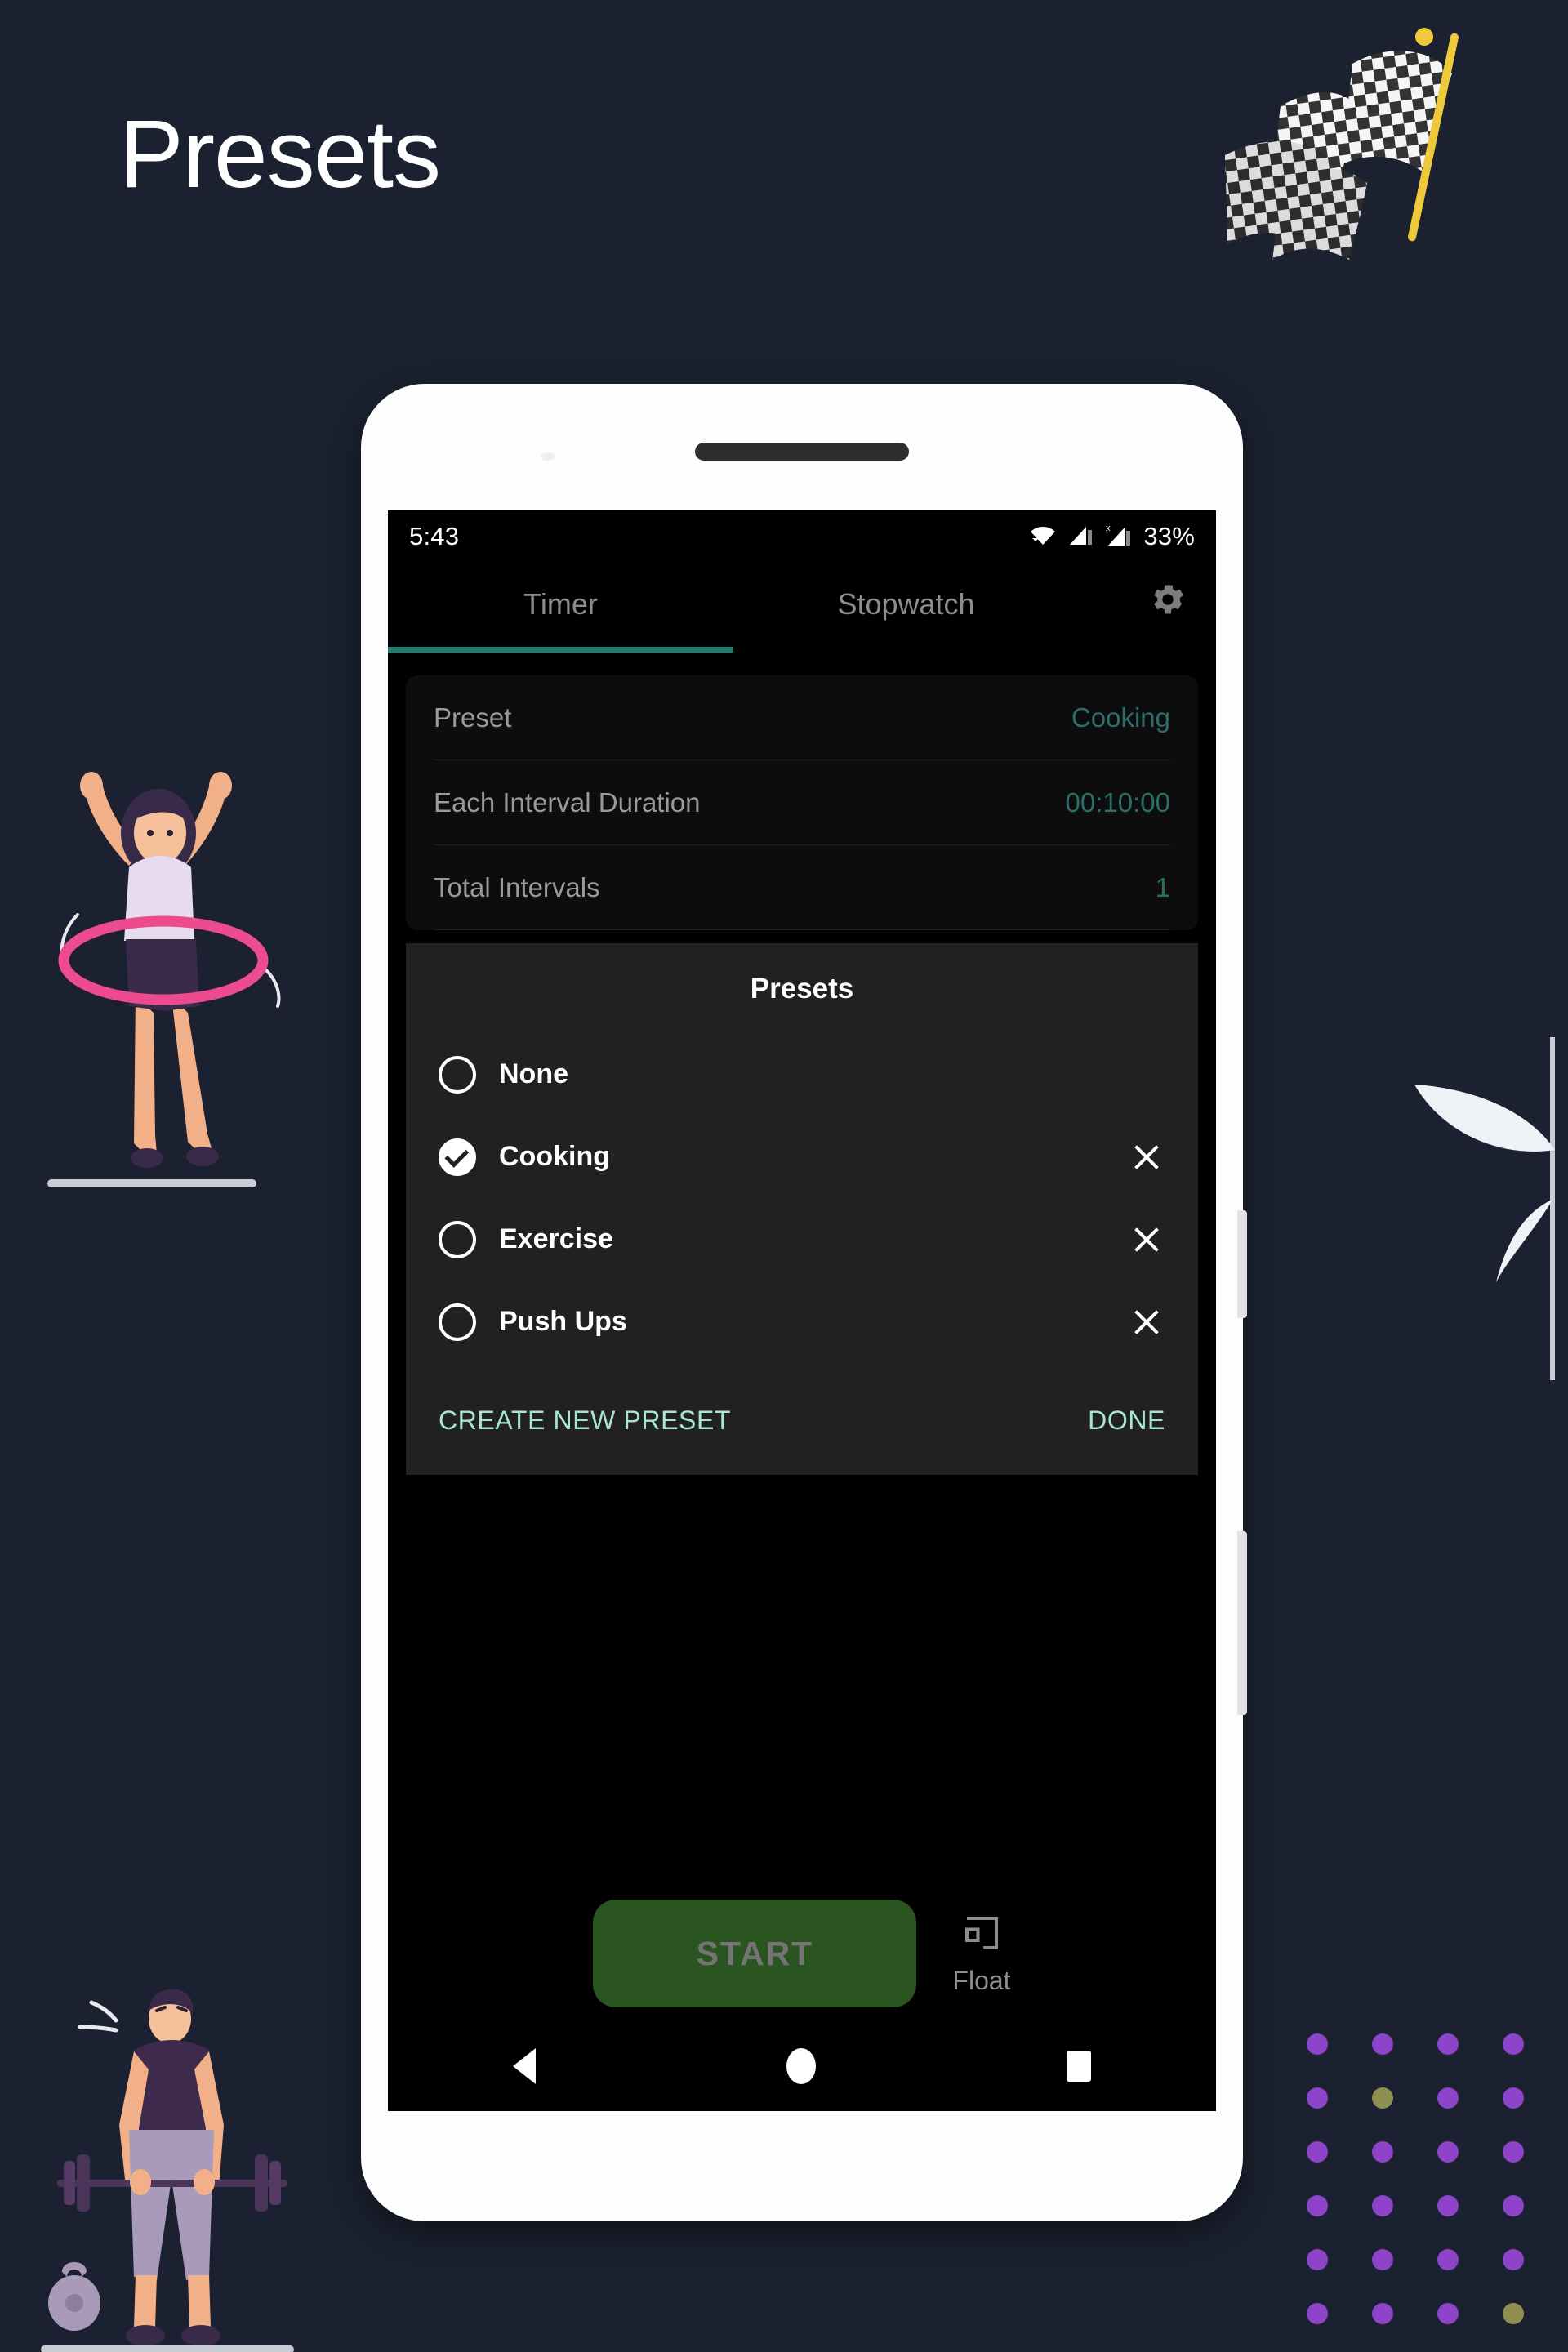 Image resolution: width=1568 pixels, height=2352 pixels. Describe the element at coordinates (1242, 1264) in the screenshot. I see `phone-power-button` at that location.